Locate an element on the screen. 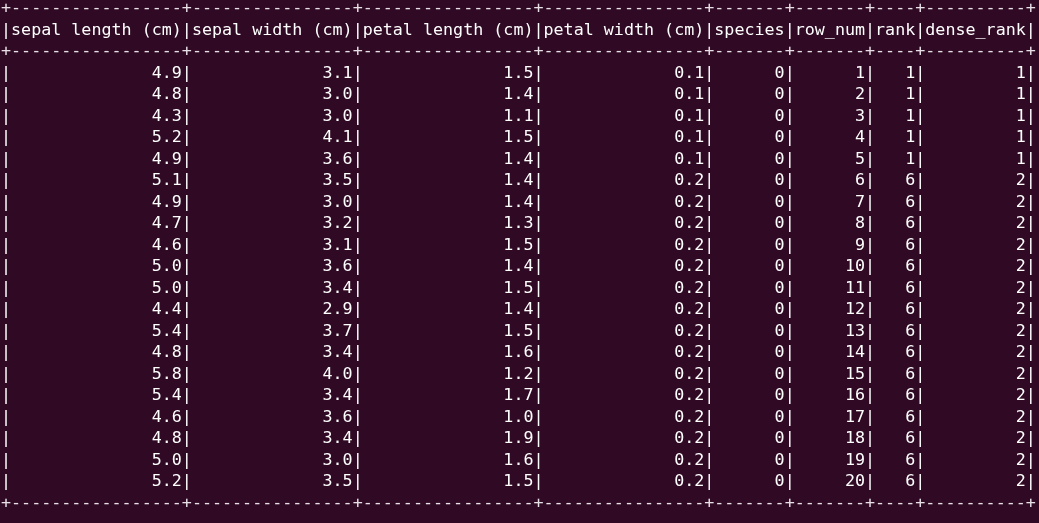  table-row: | 4.6| 3.6| 1.0| 0.2| 0| 17| 6| 2| is located at coordinates (518, 416).